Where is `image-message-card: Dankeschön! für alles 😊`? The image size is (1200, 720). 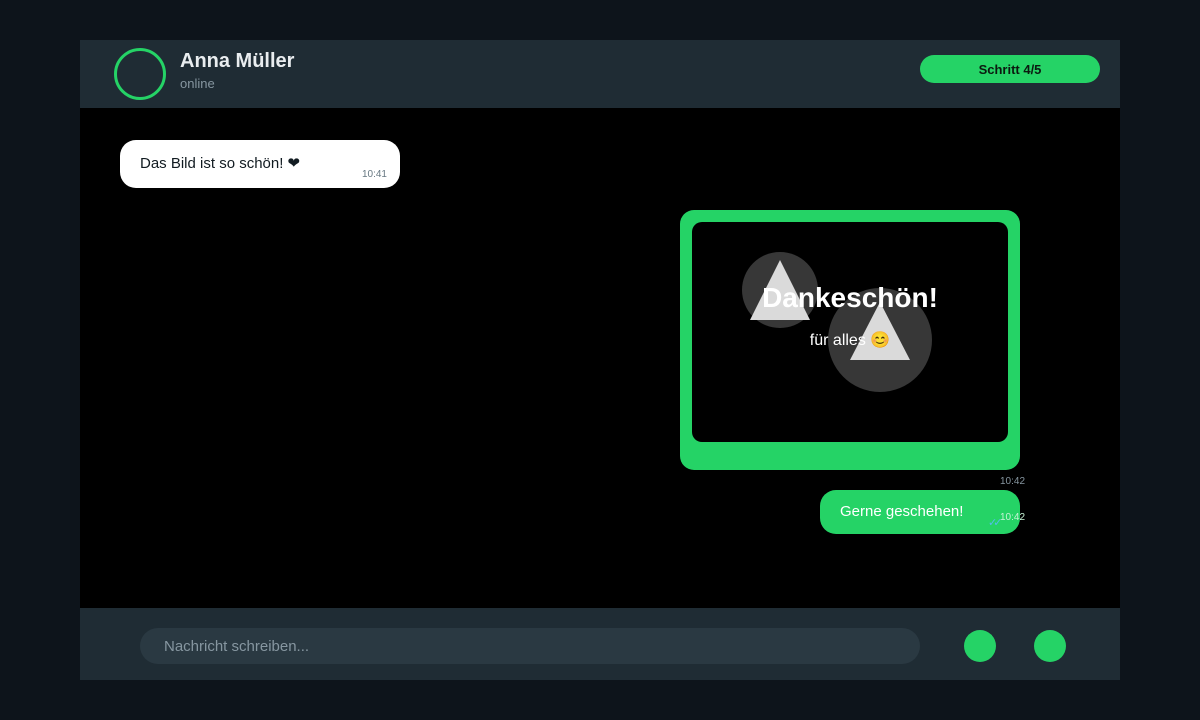
image-message-card: Dankeschön! für alles 😊 is located at coordinates (850, 340).